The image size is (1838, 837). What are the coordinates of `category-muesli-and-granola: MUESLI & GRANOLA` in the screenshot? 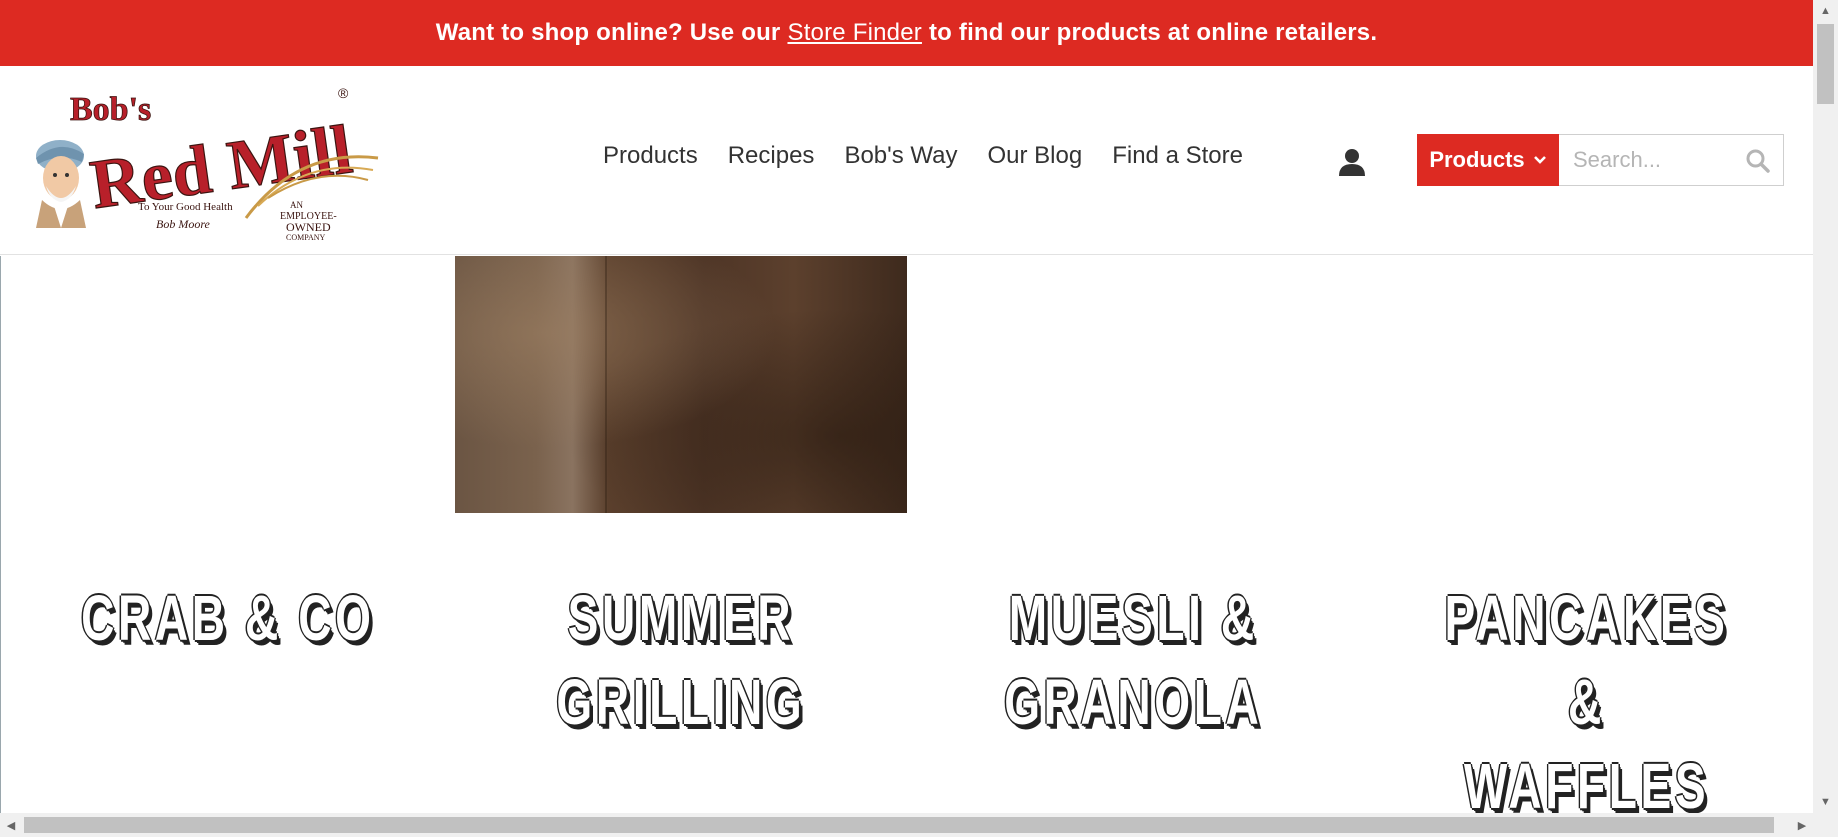 It's located at (1133, 694).